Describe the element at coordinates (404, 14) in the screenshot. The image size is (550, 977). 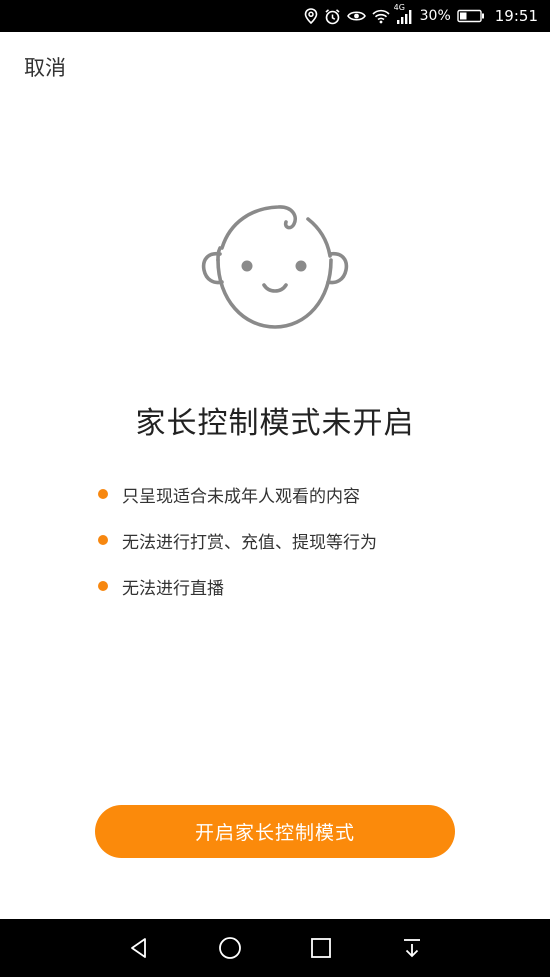
I see `signal-icon: 4G` at that location.